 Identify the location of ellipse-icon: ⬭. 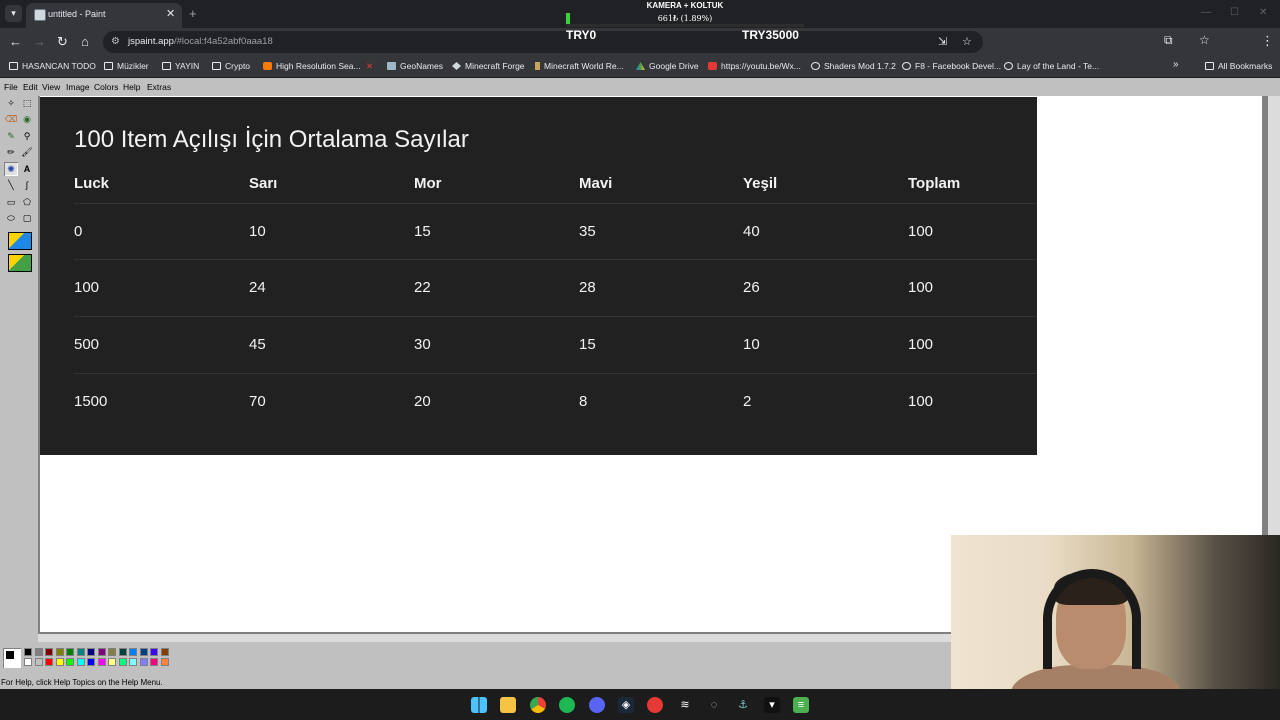
(11, 218).